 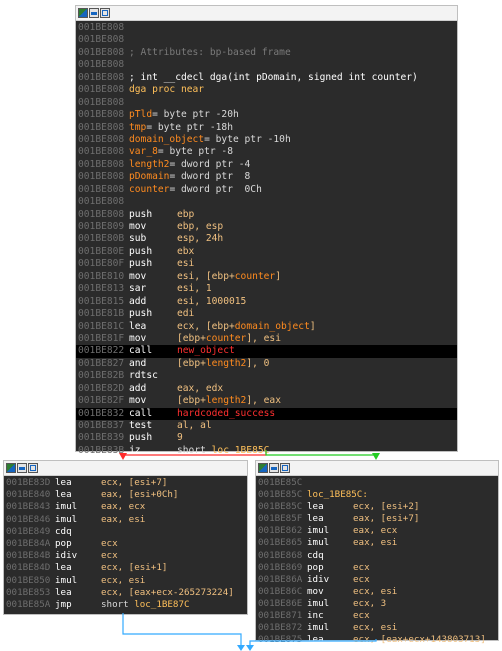 What do you see at coordinates (241, 648) in the screenshot?
I see `edge-jump-left-arrow` at bounding box center [241, 648].